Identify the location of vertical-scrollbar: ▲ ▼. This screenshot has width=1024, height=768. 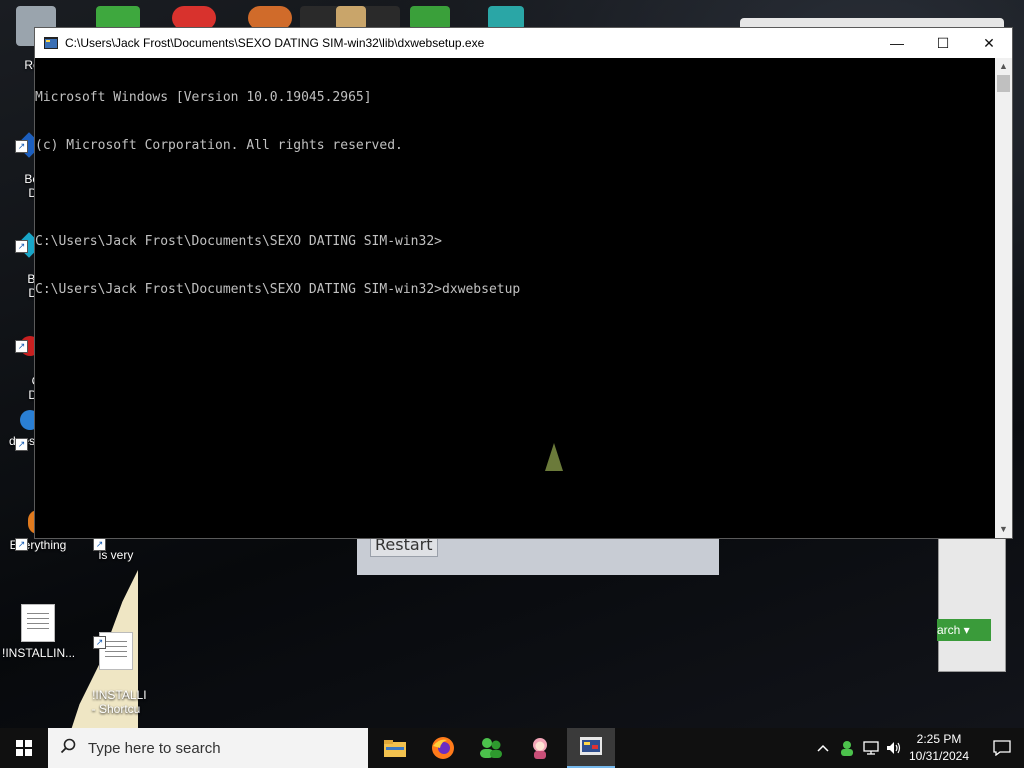
(1003, 298).